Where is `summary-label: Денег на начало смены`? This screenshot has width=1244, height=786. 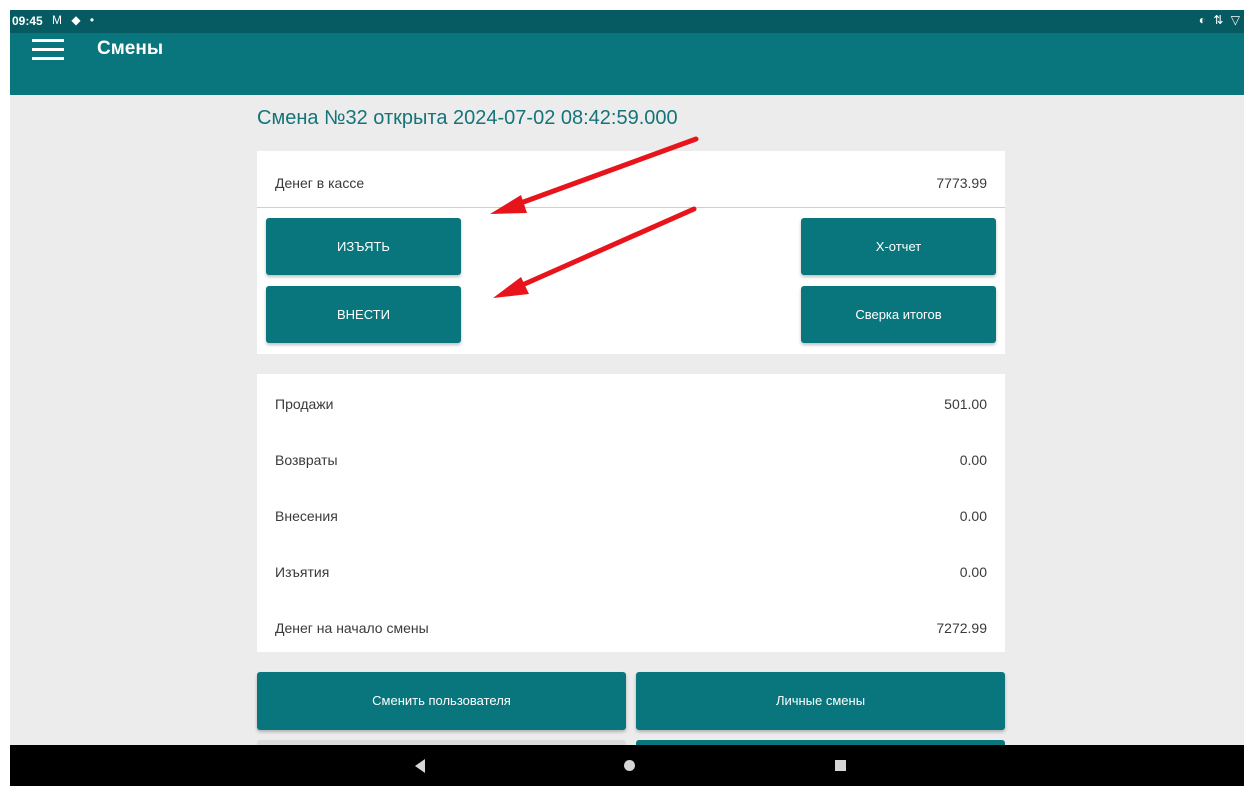
summary-label: Денег на начало смены is located at coordinates (352, 628).